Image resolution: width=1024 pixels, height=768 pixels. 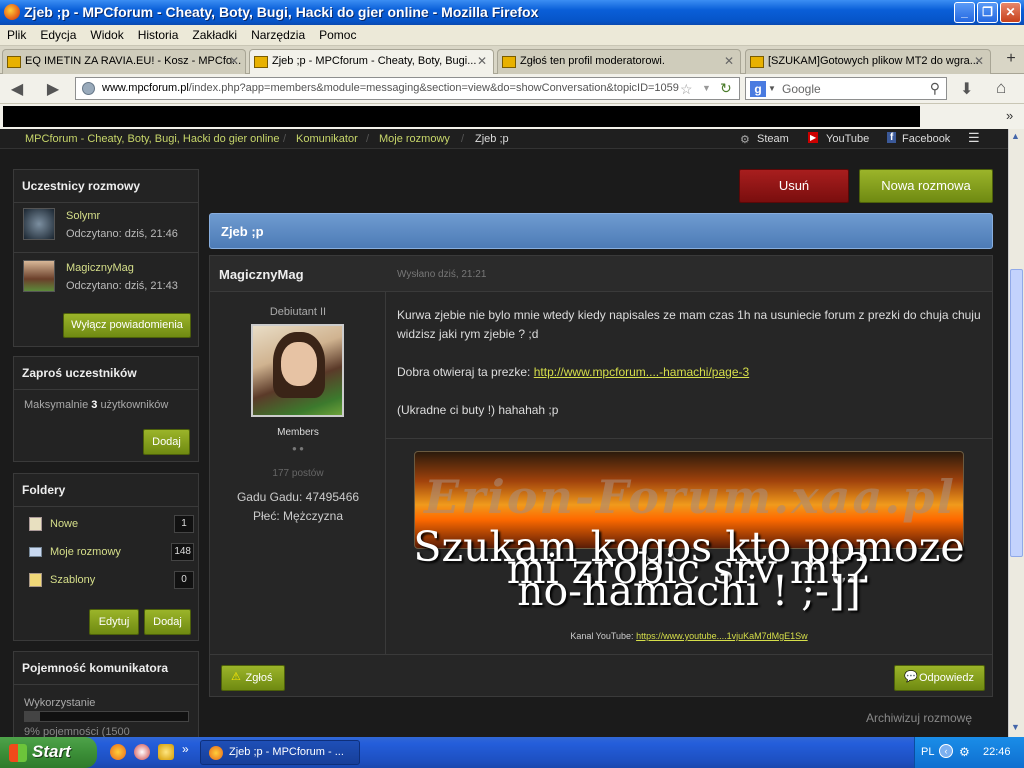 What do you see at coordinates (919, 718) in the screenshot?
I see `archive-conversation-link: Archiwizuj rozmowę` at bounding box center [919, 718].